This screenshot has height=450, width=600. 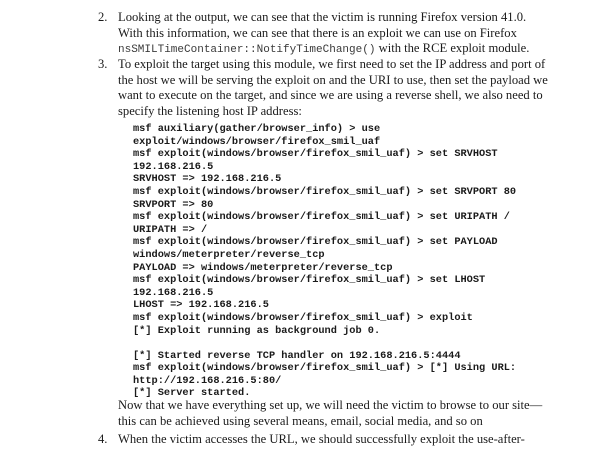 I want to click on code-line: LHOST => 192.168.216.5, so click(x=201, y=305).